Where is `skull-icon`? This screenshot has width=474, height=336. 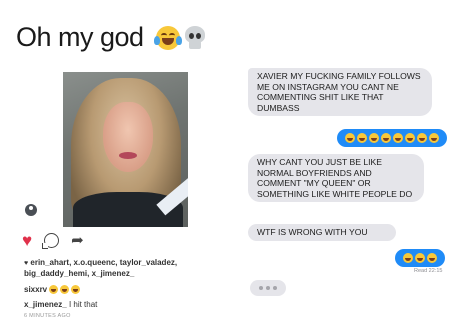
skull-icon is located at coordinates (195, 37).